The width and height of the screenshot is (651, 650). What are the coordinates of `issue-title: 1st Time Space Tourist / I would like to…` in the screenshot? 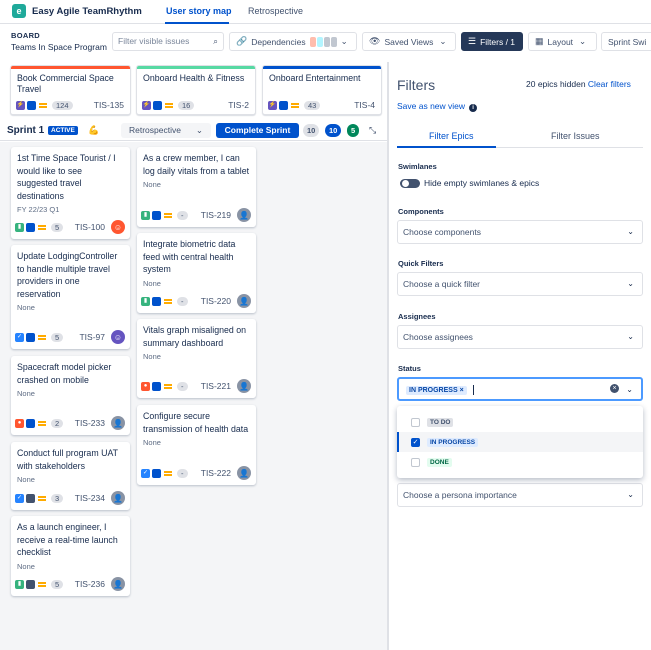 It's located at (66, 177).